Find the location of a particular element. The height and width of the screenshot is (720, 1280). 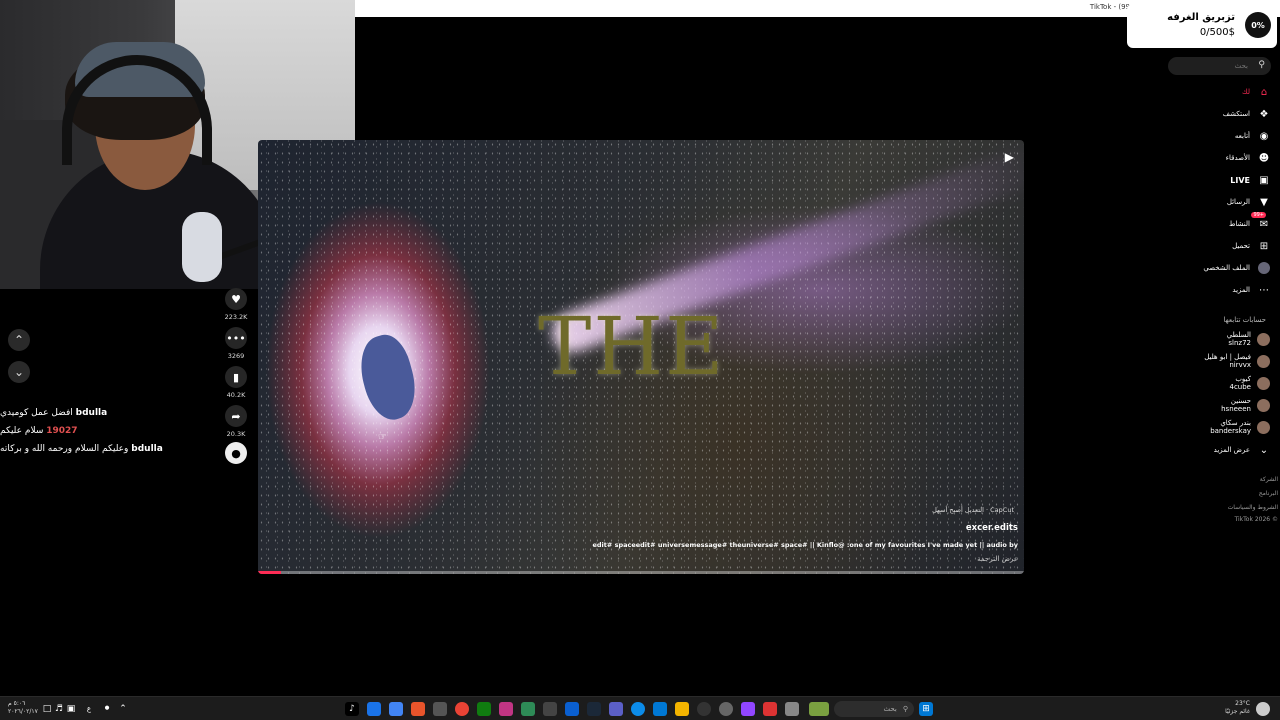

nav-following: أتابعه ◉ is located at coordinates (1215, 136).